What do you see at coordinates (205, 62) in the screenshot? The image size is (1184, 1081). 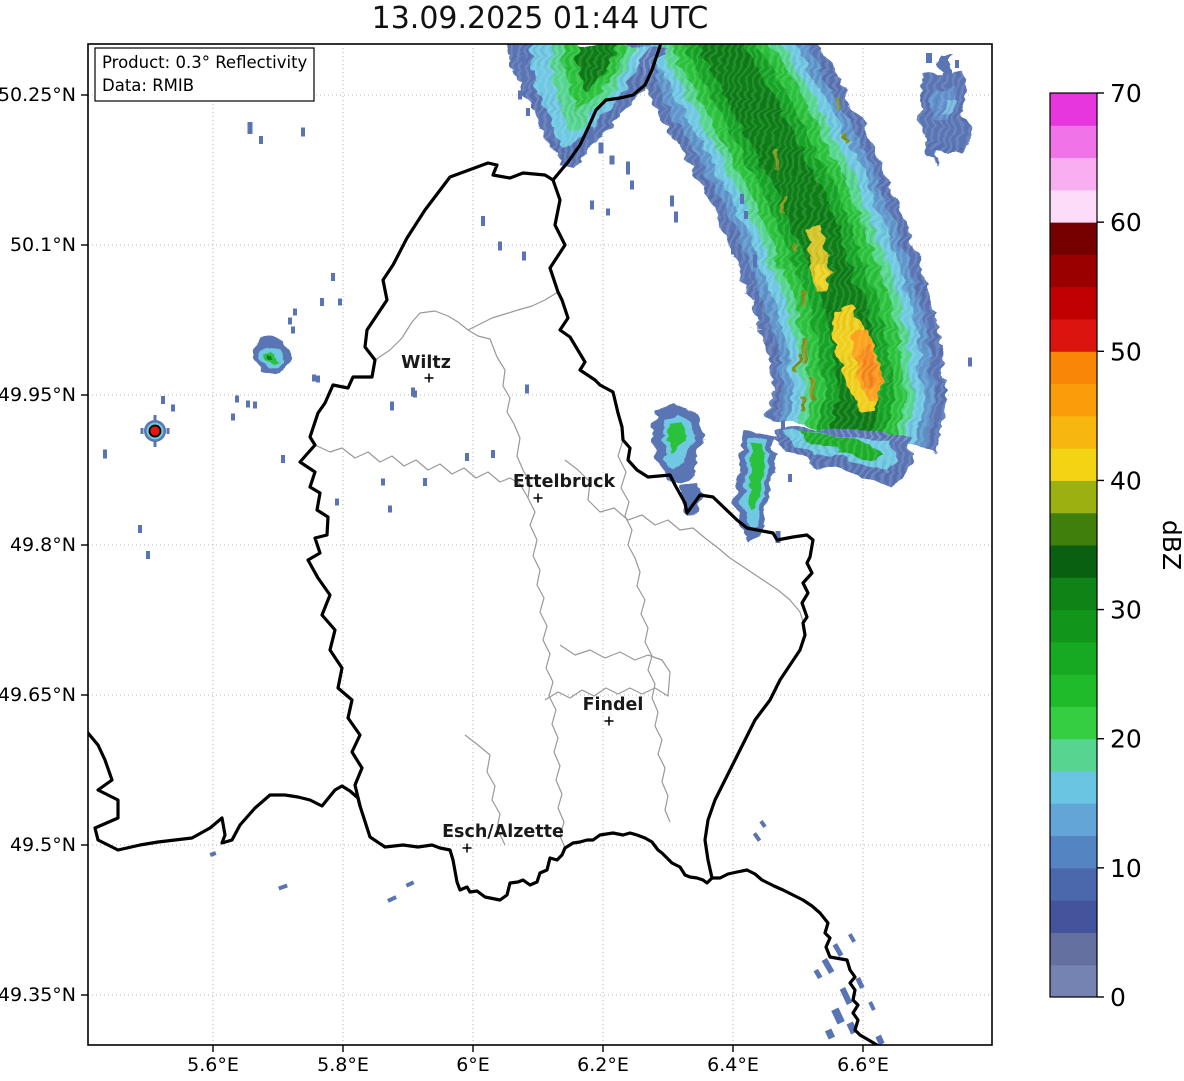 I see `product-line: Product: 0.3° Reflectivity` at bounding box center [205, 62].